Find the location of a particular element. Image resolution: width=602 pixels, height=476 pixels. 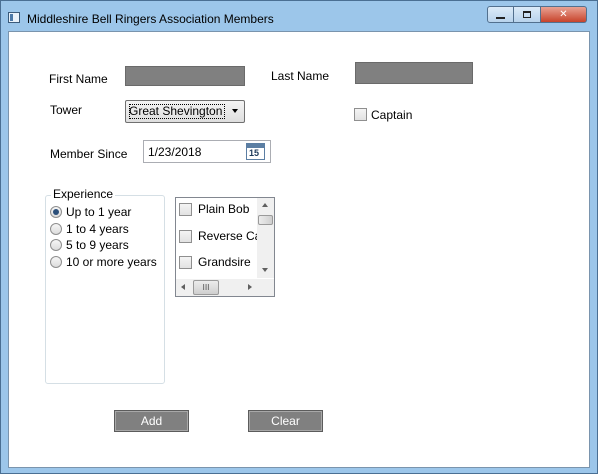

radio-label: Up to 1 year is located at coordinates (99, 212).